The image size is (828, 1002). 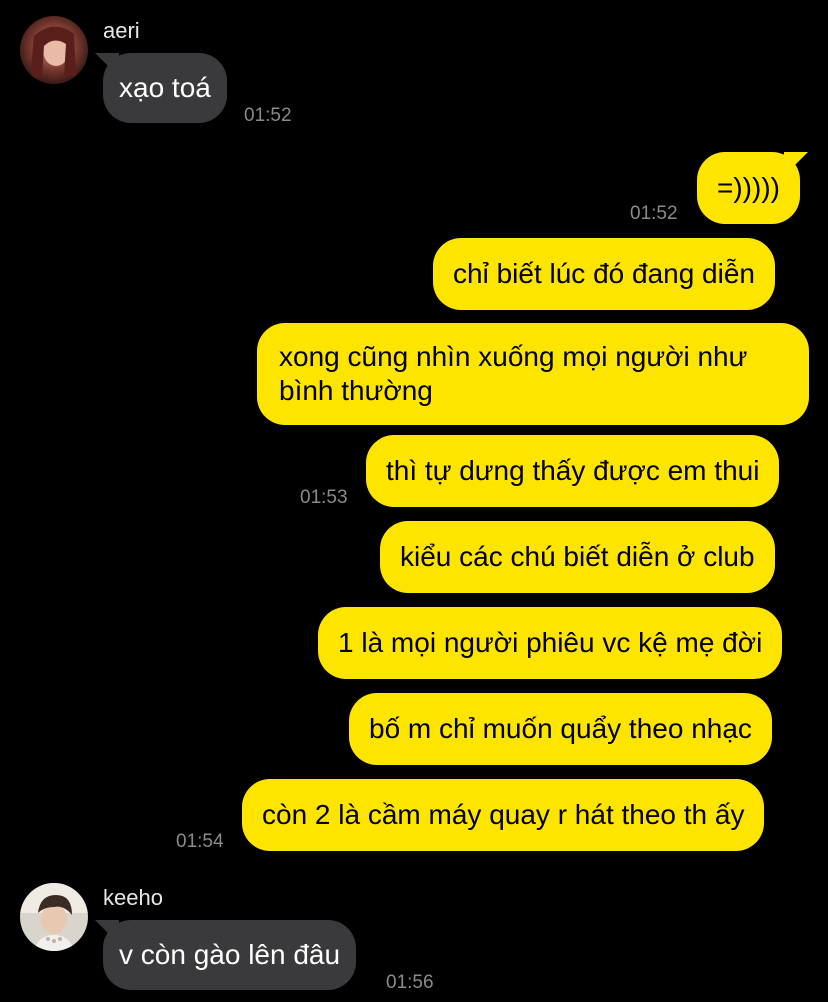 I want to click on message-text: chỉ biết lúc đó đang diễn, so click(x=604, y=273).